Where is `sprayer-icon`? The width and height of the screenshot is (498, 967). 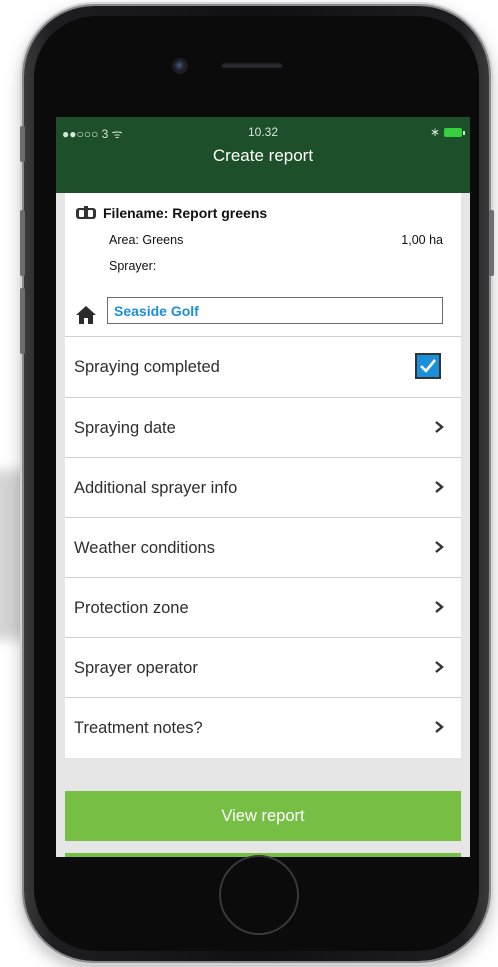
sprayer-icon is located at coordinates (86, 212).